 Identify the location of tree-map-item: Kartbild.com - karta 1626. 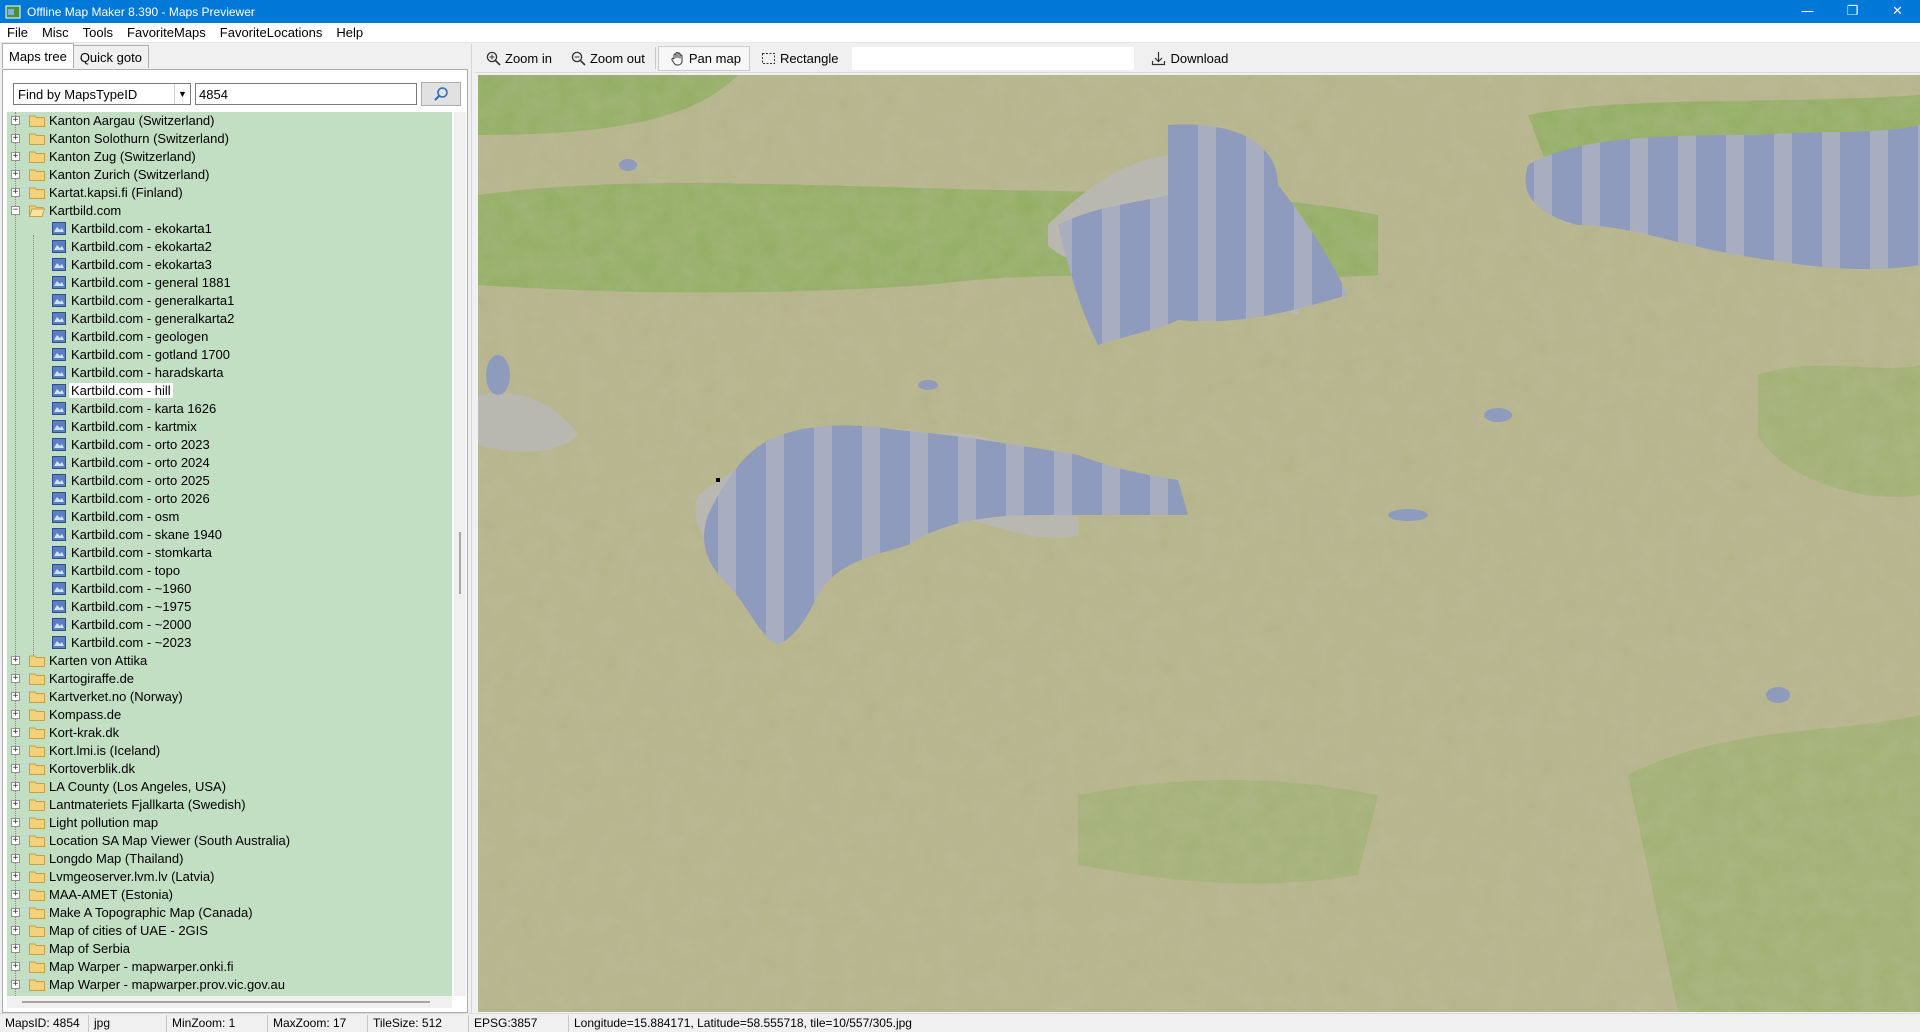
(229, 409).